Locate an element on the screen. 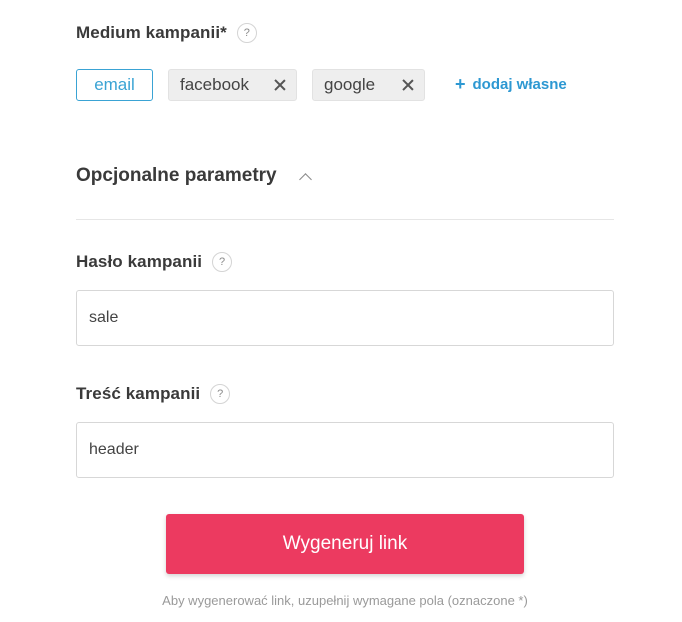 The image size is (682, 622). chevron-up-icon is located at coordinates (305, 179).